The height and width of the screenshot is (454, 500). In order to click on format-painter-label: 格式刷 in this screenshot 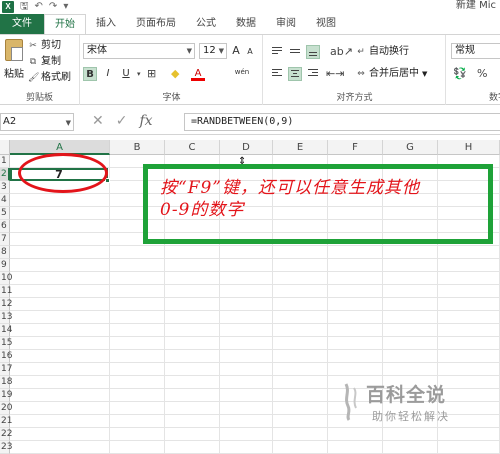, I will do `click(56, 77)`.